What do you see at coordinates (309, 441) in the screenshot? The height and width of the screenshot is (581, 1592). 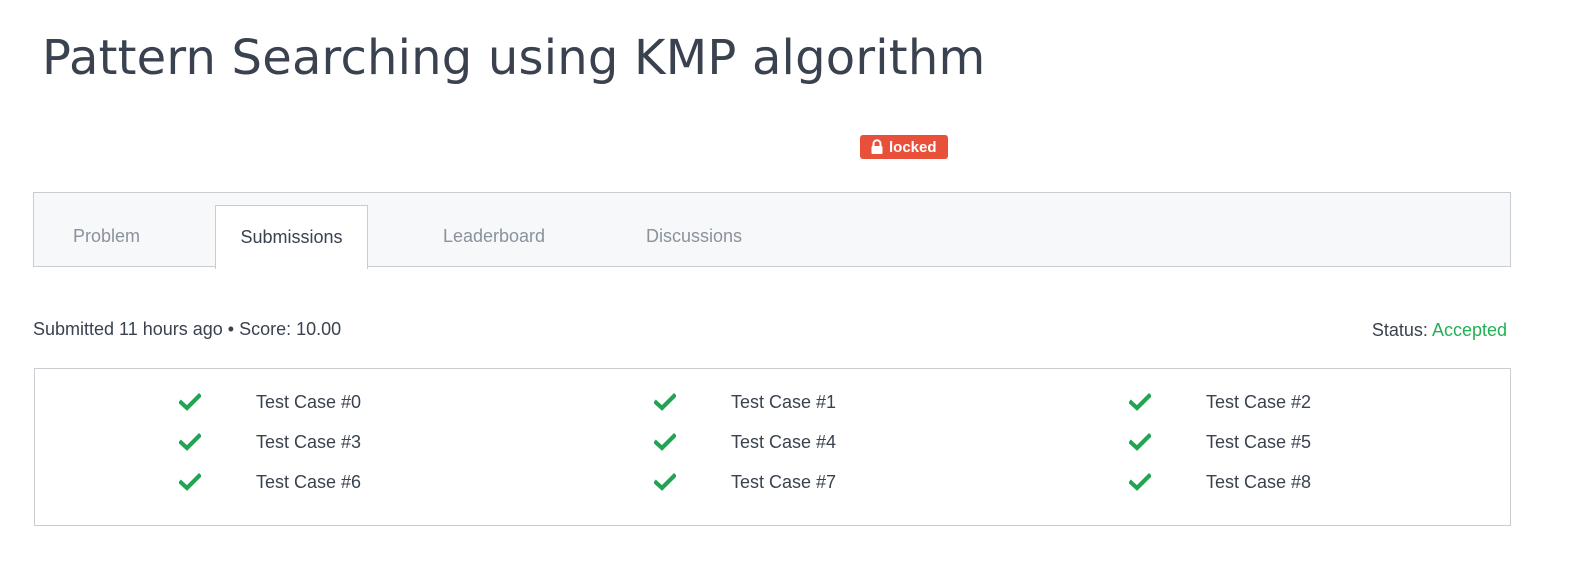 I see `test-case-label: Test Case #3` at bounding box center [309, 441].